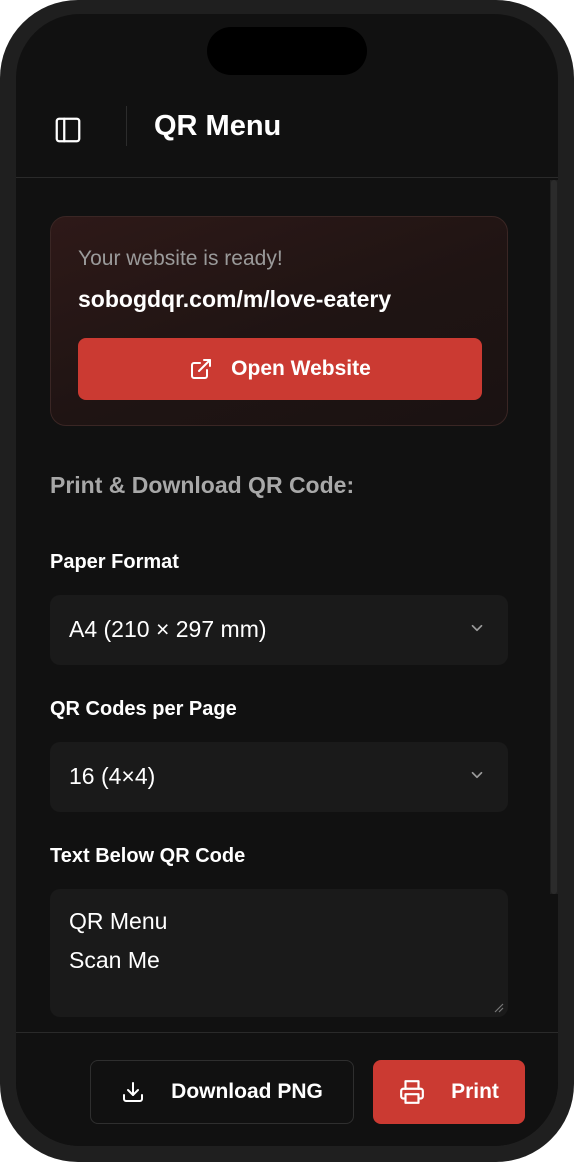  What do you see at coordinates (143, 709) in the screenshot?
I see `qr-per-page-label: QR Codes per Page` at bounding box center [143, 709].